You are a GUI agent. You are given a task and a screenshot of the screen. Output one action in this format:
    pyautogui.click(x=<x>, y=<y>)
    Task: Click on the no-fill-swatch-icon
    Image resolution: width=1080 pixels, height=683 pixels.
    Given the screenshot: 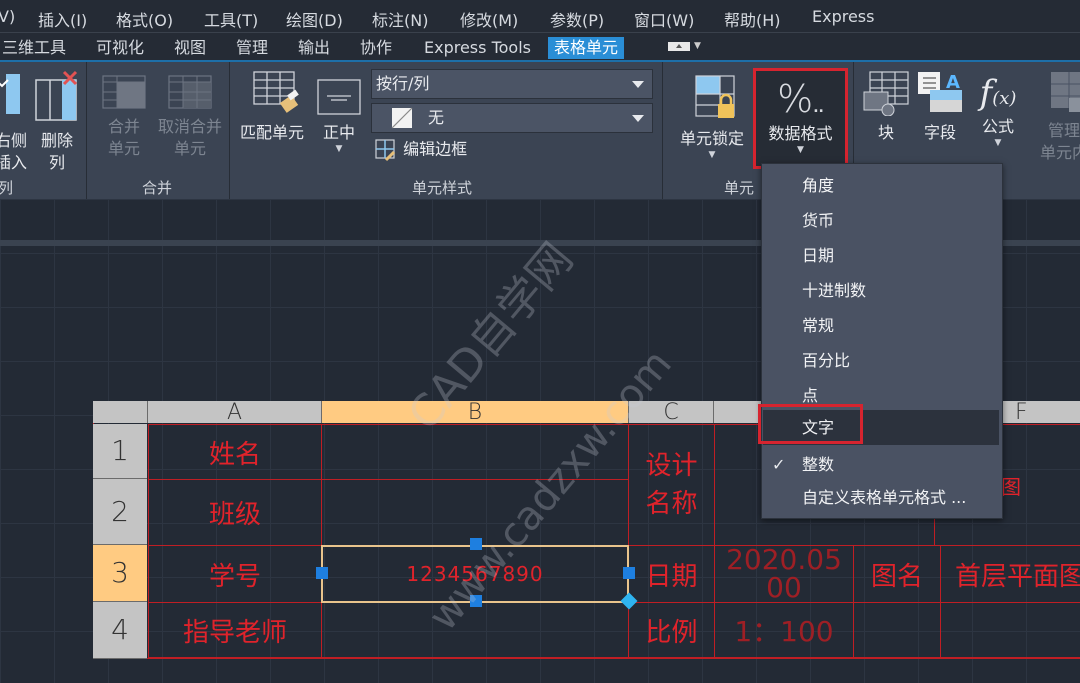 What is the action you would take?
    pyautogui.click(x=402, y=118)
    